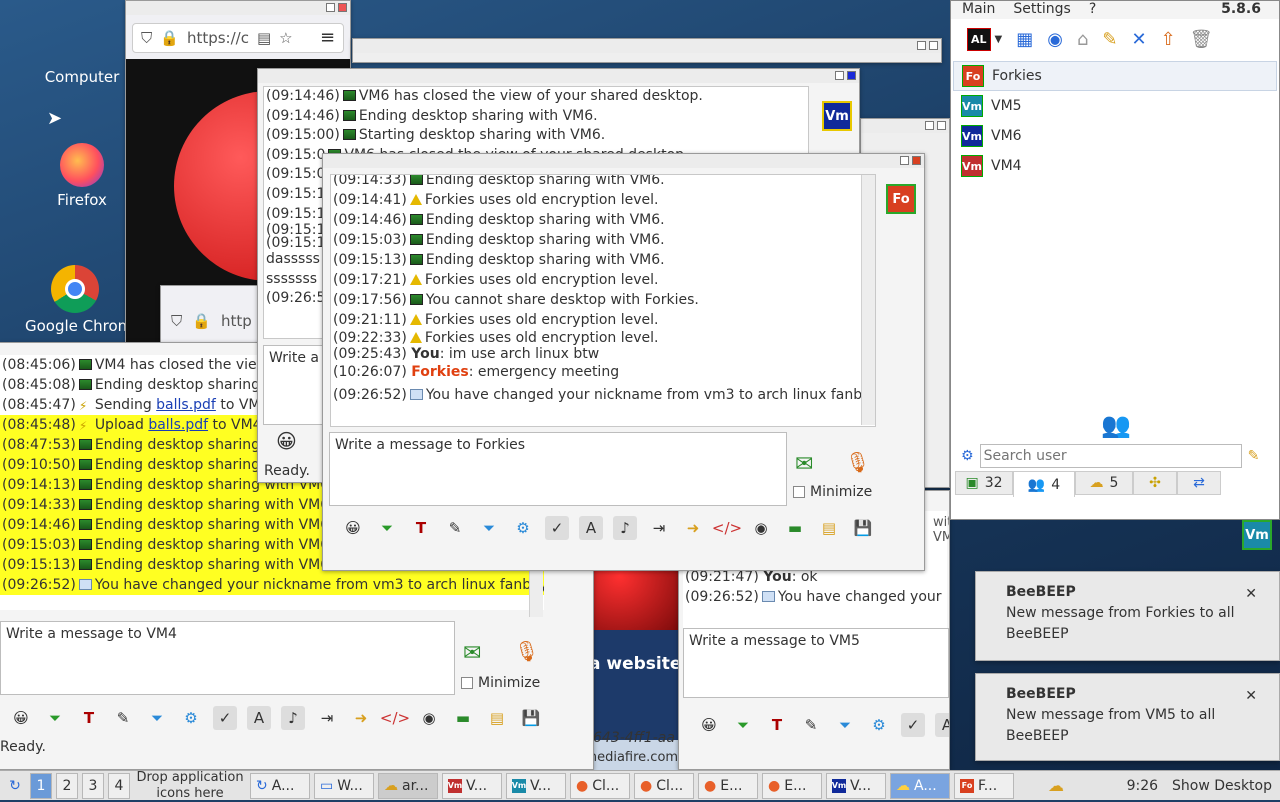 This screenshot has height=802, width=1280. I want to click on vm4-minimize-toggle: Minimize, so click(500, 683).